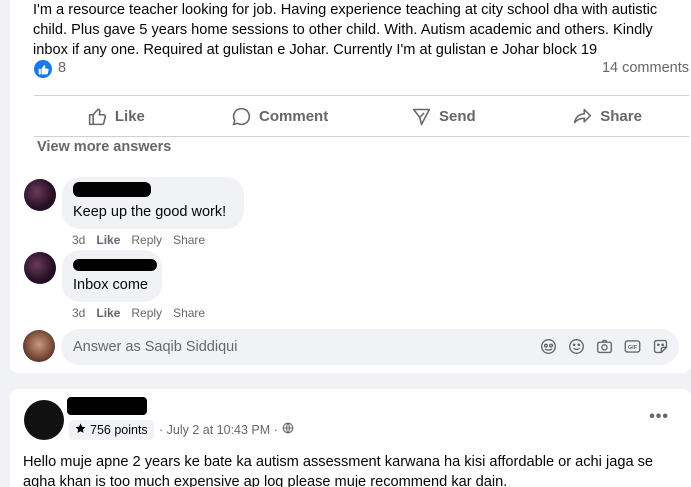  I want to click on composer-icons: GIF, so click(604, 346).